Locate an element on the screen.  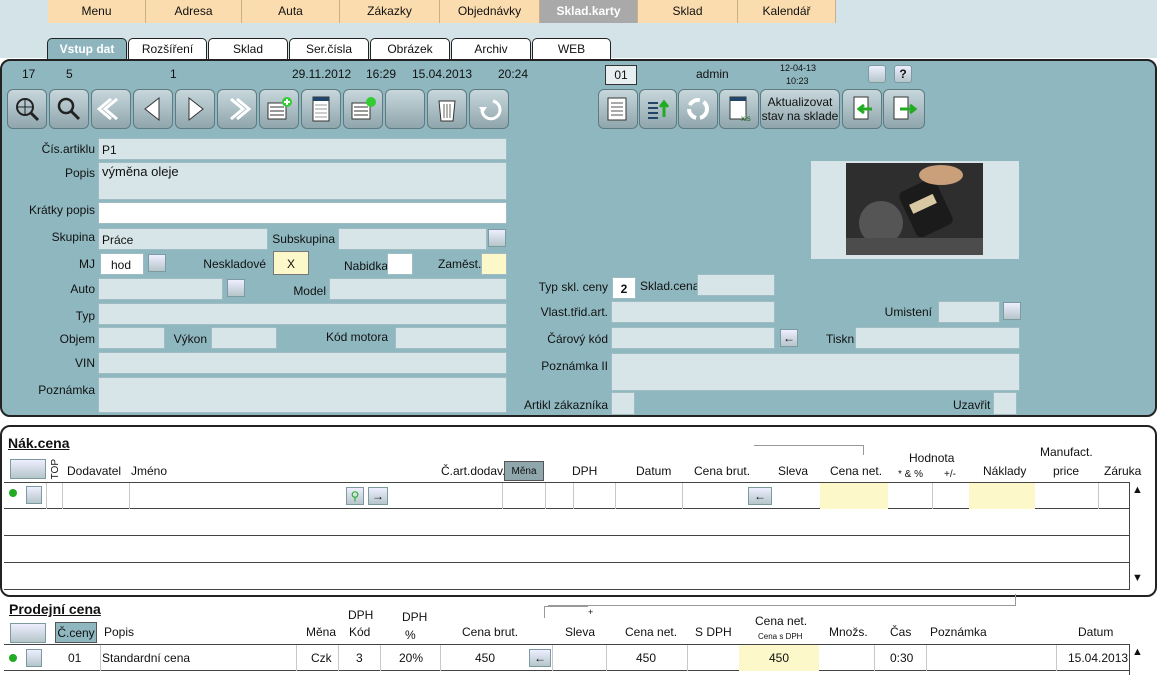
tab-obrazek: Obrázek is located at coordinates (410, 48).